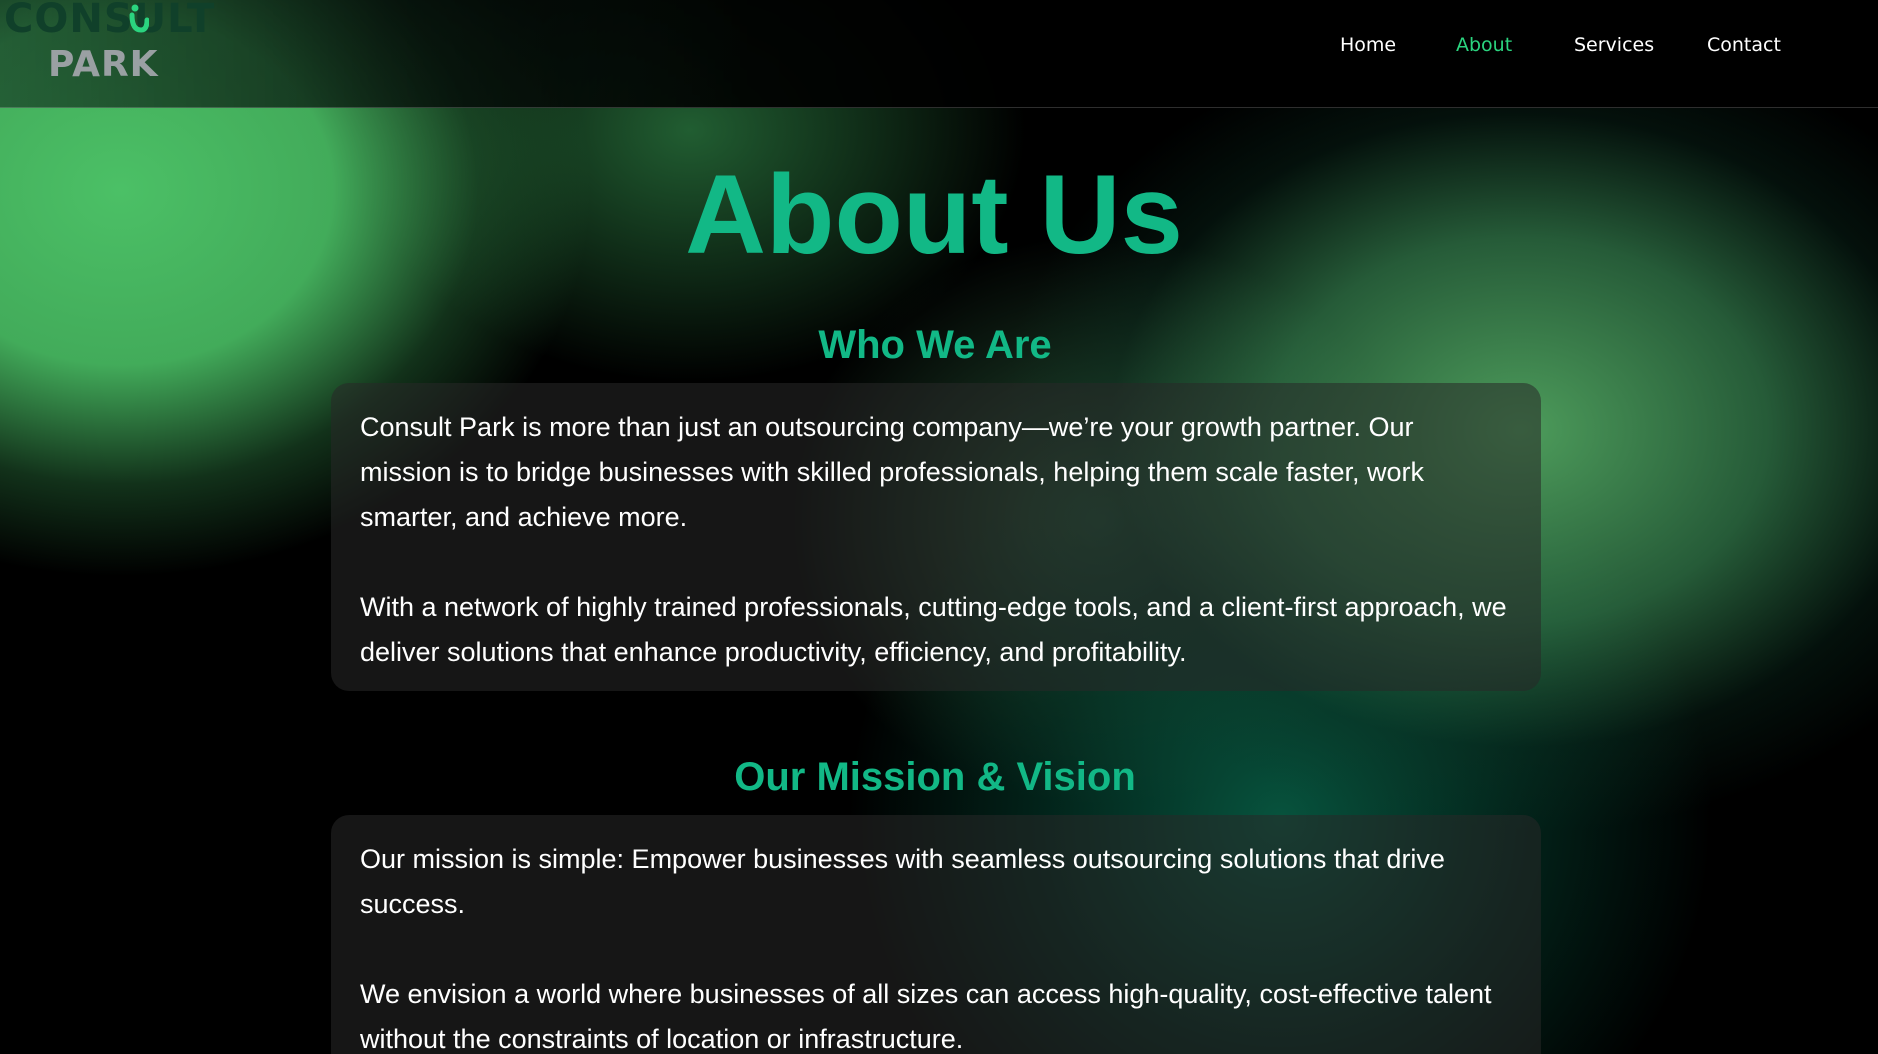 The image size is (1878, 1054). I want to click on nav-about: About, so click(1484, 45).